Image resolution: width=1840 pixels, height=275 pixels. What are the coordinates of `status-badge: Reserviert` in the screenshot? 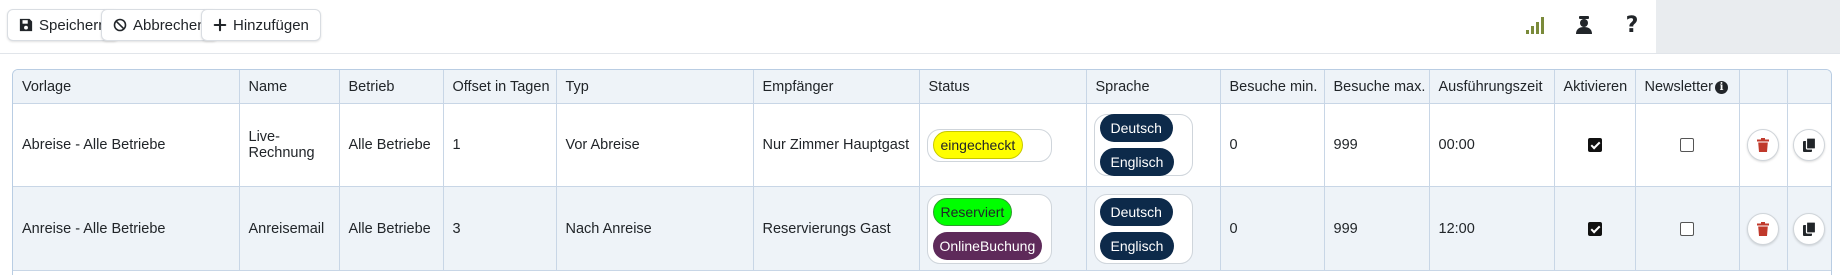 It's located at (972, 211).